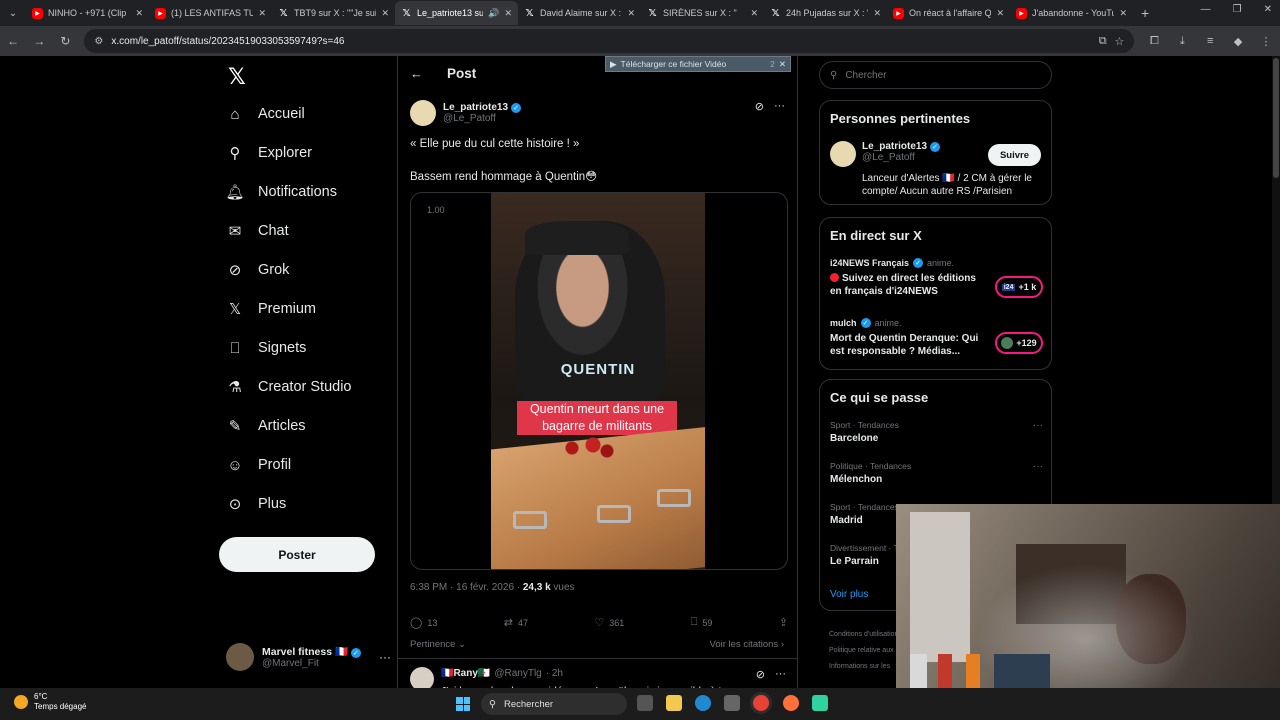 This screenshot has width=1280, height=720. What do you see at coordinates (820, 703) in the screenshot?
I see `app-icon` at bounding box center [820, 703].